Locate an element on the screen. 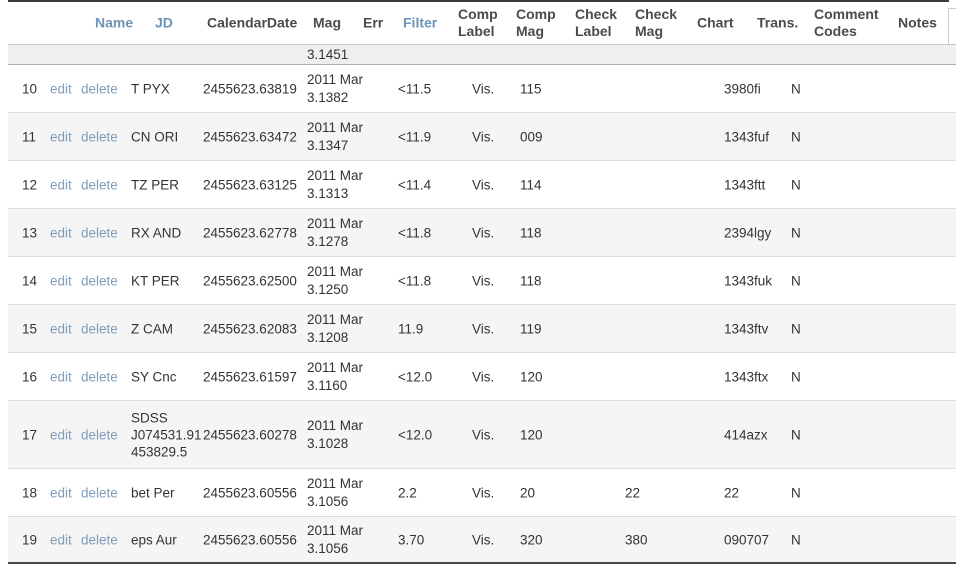 Image resolution: width=956 pixels, height=568 pixels. calendar-date-line2: 3.1028 is located at coordinates (328, 443).